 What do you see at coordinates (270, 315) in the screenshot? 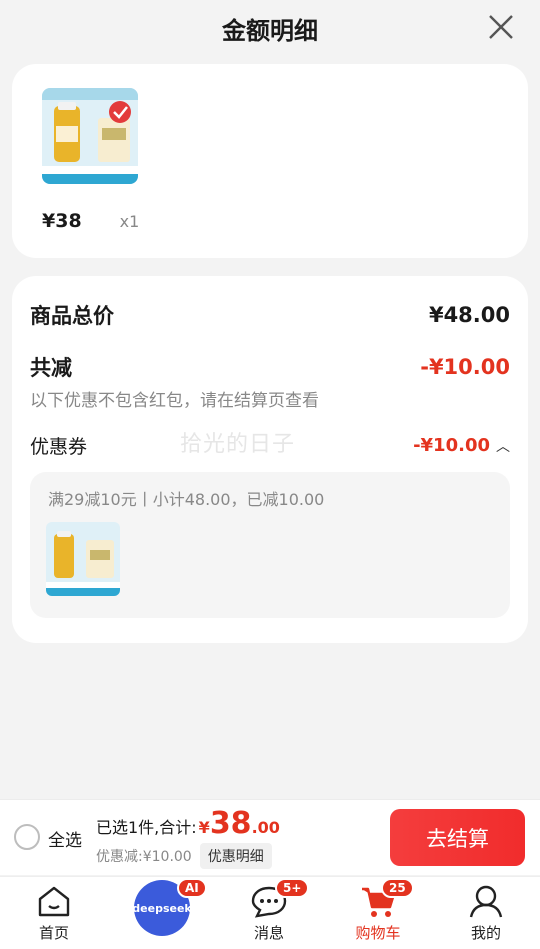
I see `total-row: 商品总价 ¥48.00` at bounding box center [270, 315].